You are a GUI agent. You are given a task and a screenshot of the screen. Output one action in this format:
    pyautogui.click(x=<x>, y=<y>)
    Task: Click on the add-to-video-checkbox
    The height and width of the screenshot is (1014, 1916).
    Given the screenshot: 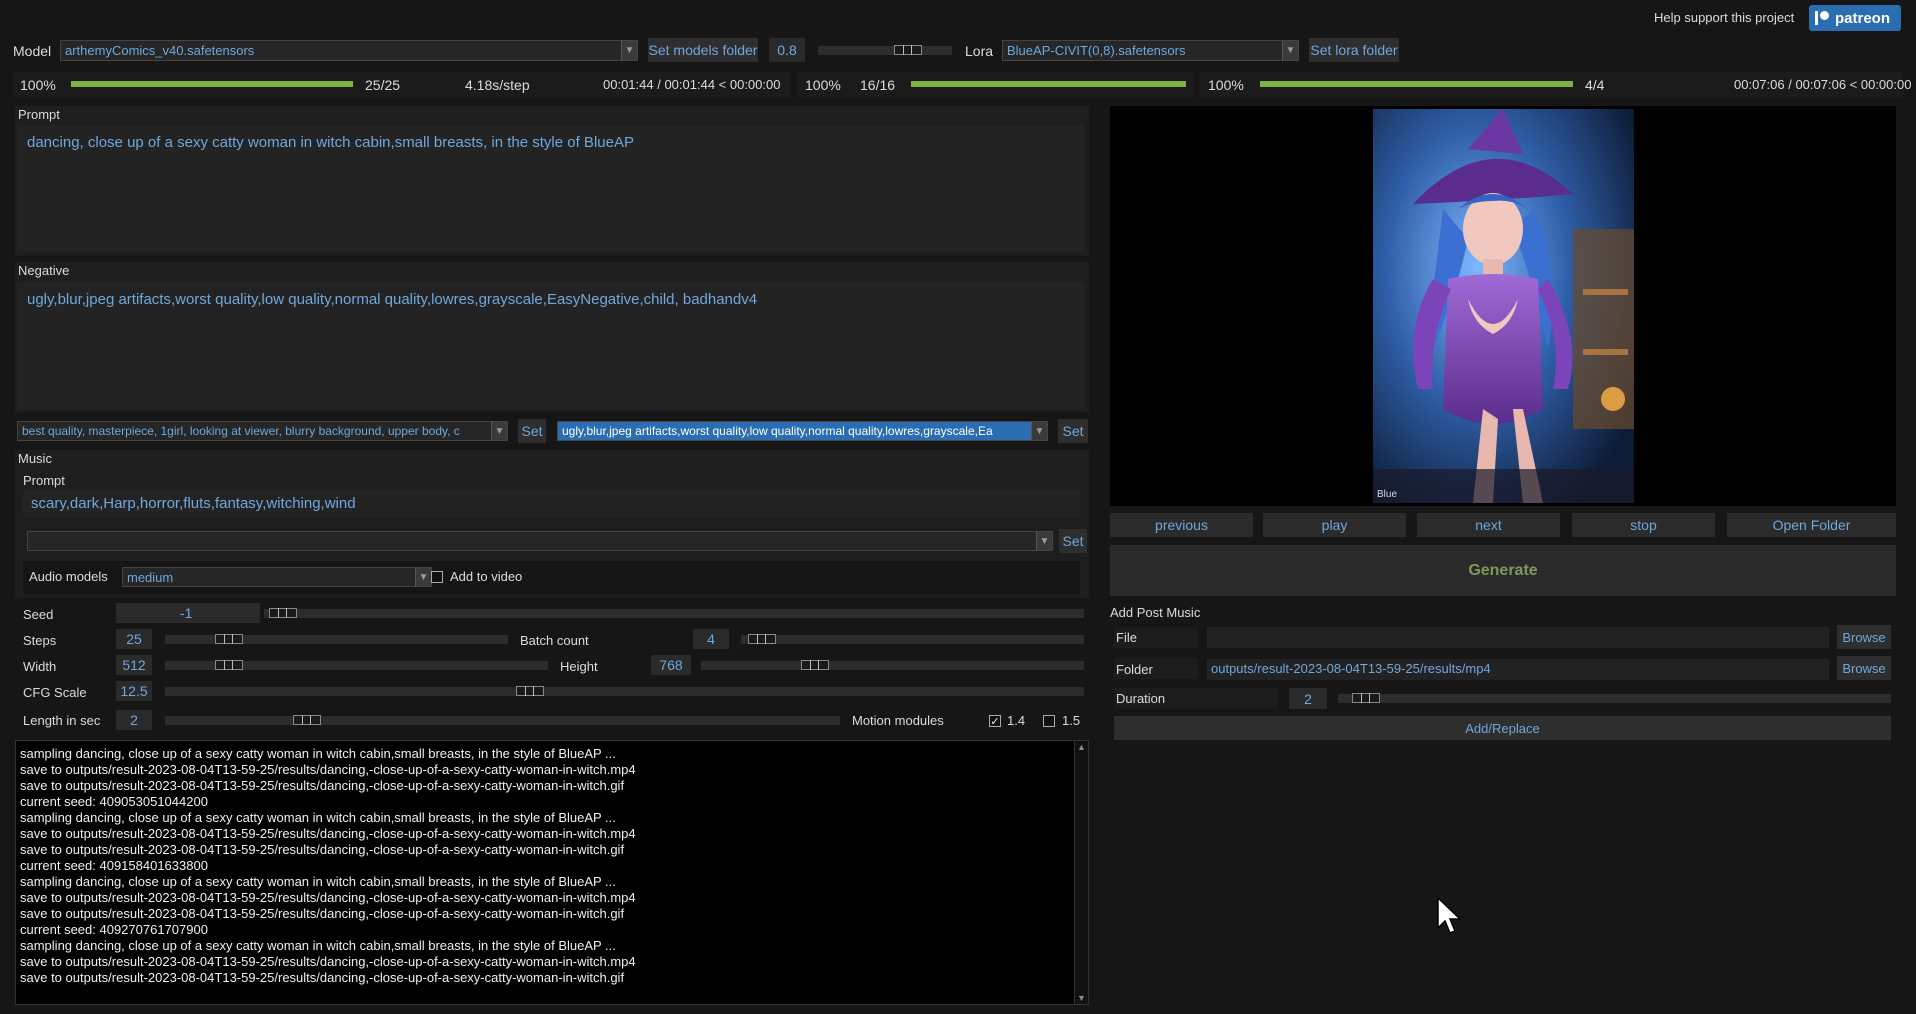 What is the action you would take?
    pyautogui.click(x=437, y=577)
    